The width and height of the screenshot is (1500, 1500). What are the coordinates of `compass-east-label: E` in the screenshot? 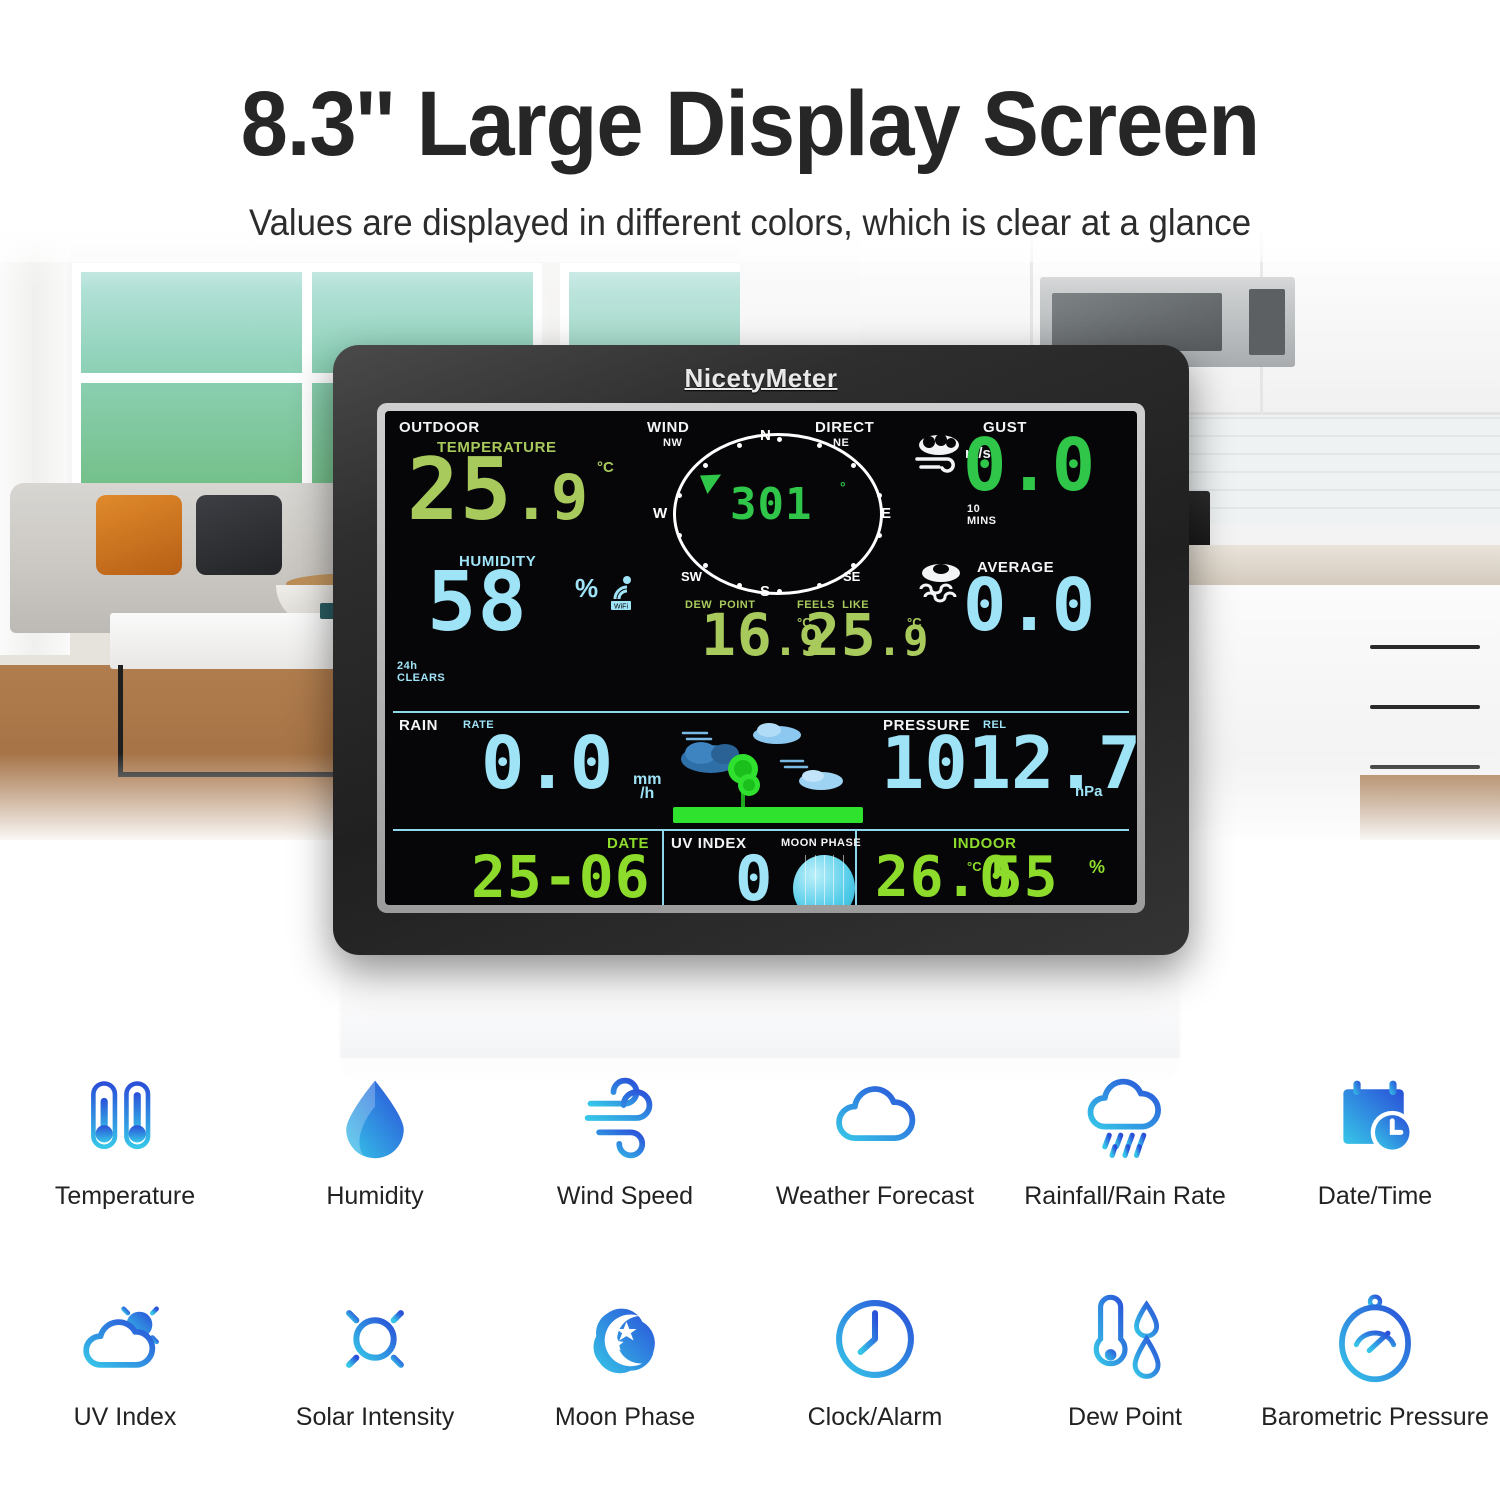 It's located at (886, 513).